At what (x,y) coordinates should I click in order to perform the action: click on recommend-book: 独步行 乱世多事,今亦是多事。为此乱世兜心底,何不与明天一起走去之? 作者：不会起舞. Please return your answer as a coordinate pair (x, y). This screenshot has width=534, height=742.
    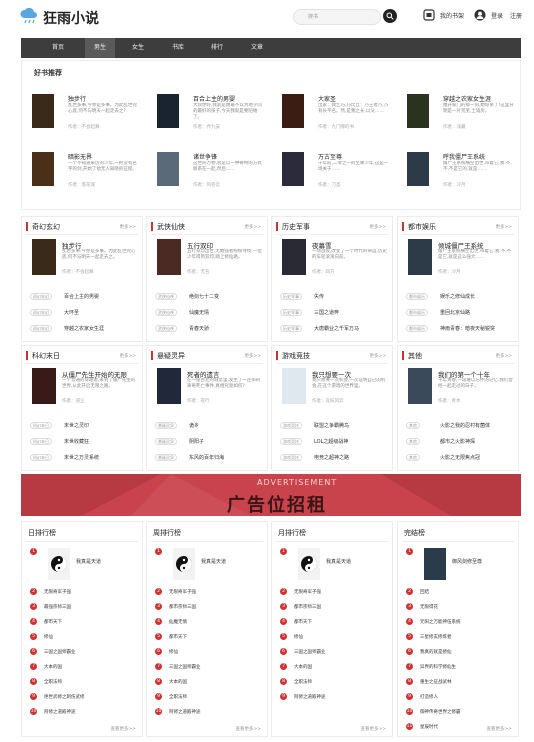
    Looking at the image, I should click on (87, 116).